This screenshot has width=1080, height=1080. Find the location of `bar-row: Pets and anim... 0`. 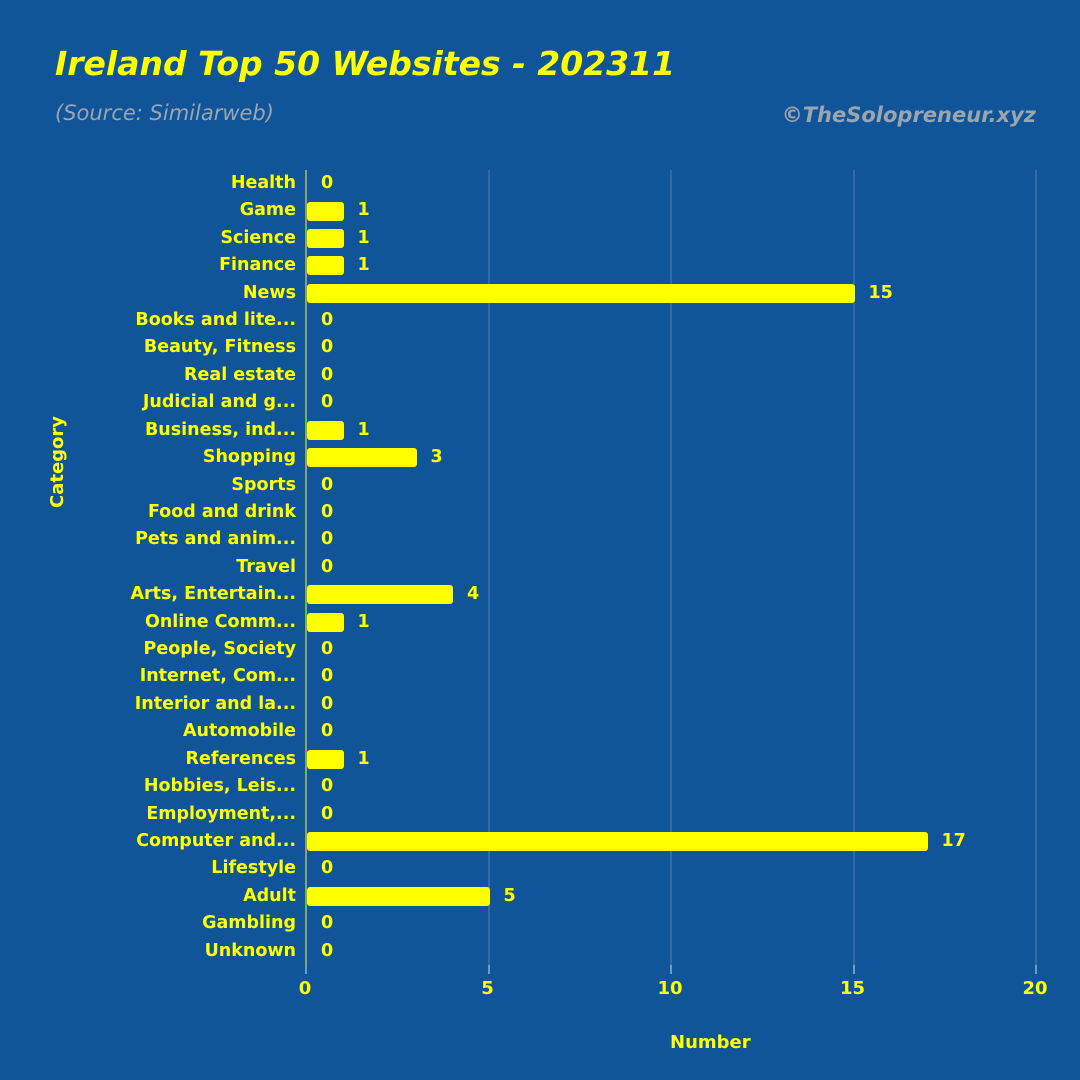

bar-row: Pets and anim... 0 is located at coordinates (585, 539).